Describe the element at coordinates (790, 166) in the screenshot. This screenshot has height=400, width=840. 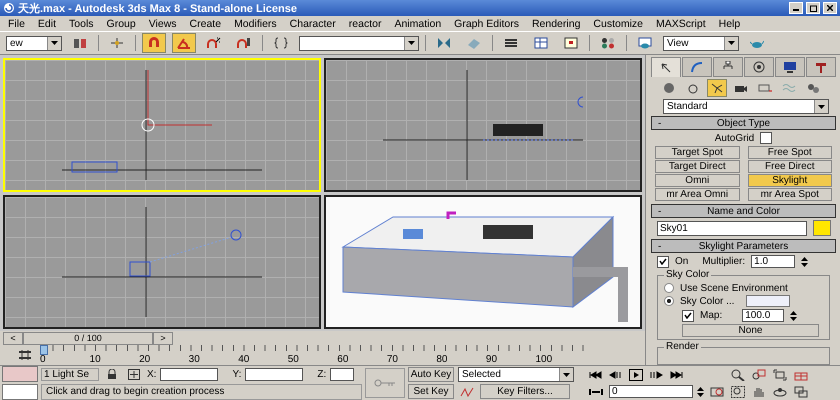
I see `light-type-button: Free Direct` at that location.